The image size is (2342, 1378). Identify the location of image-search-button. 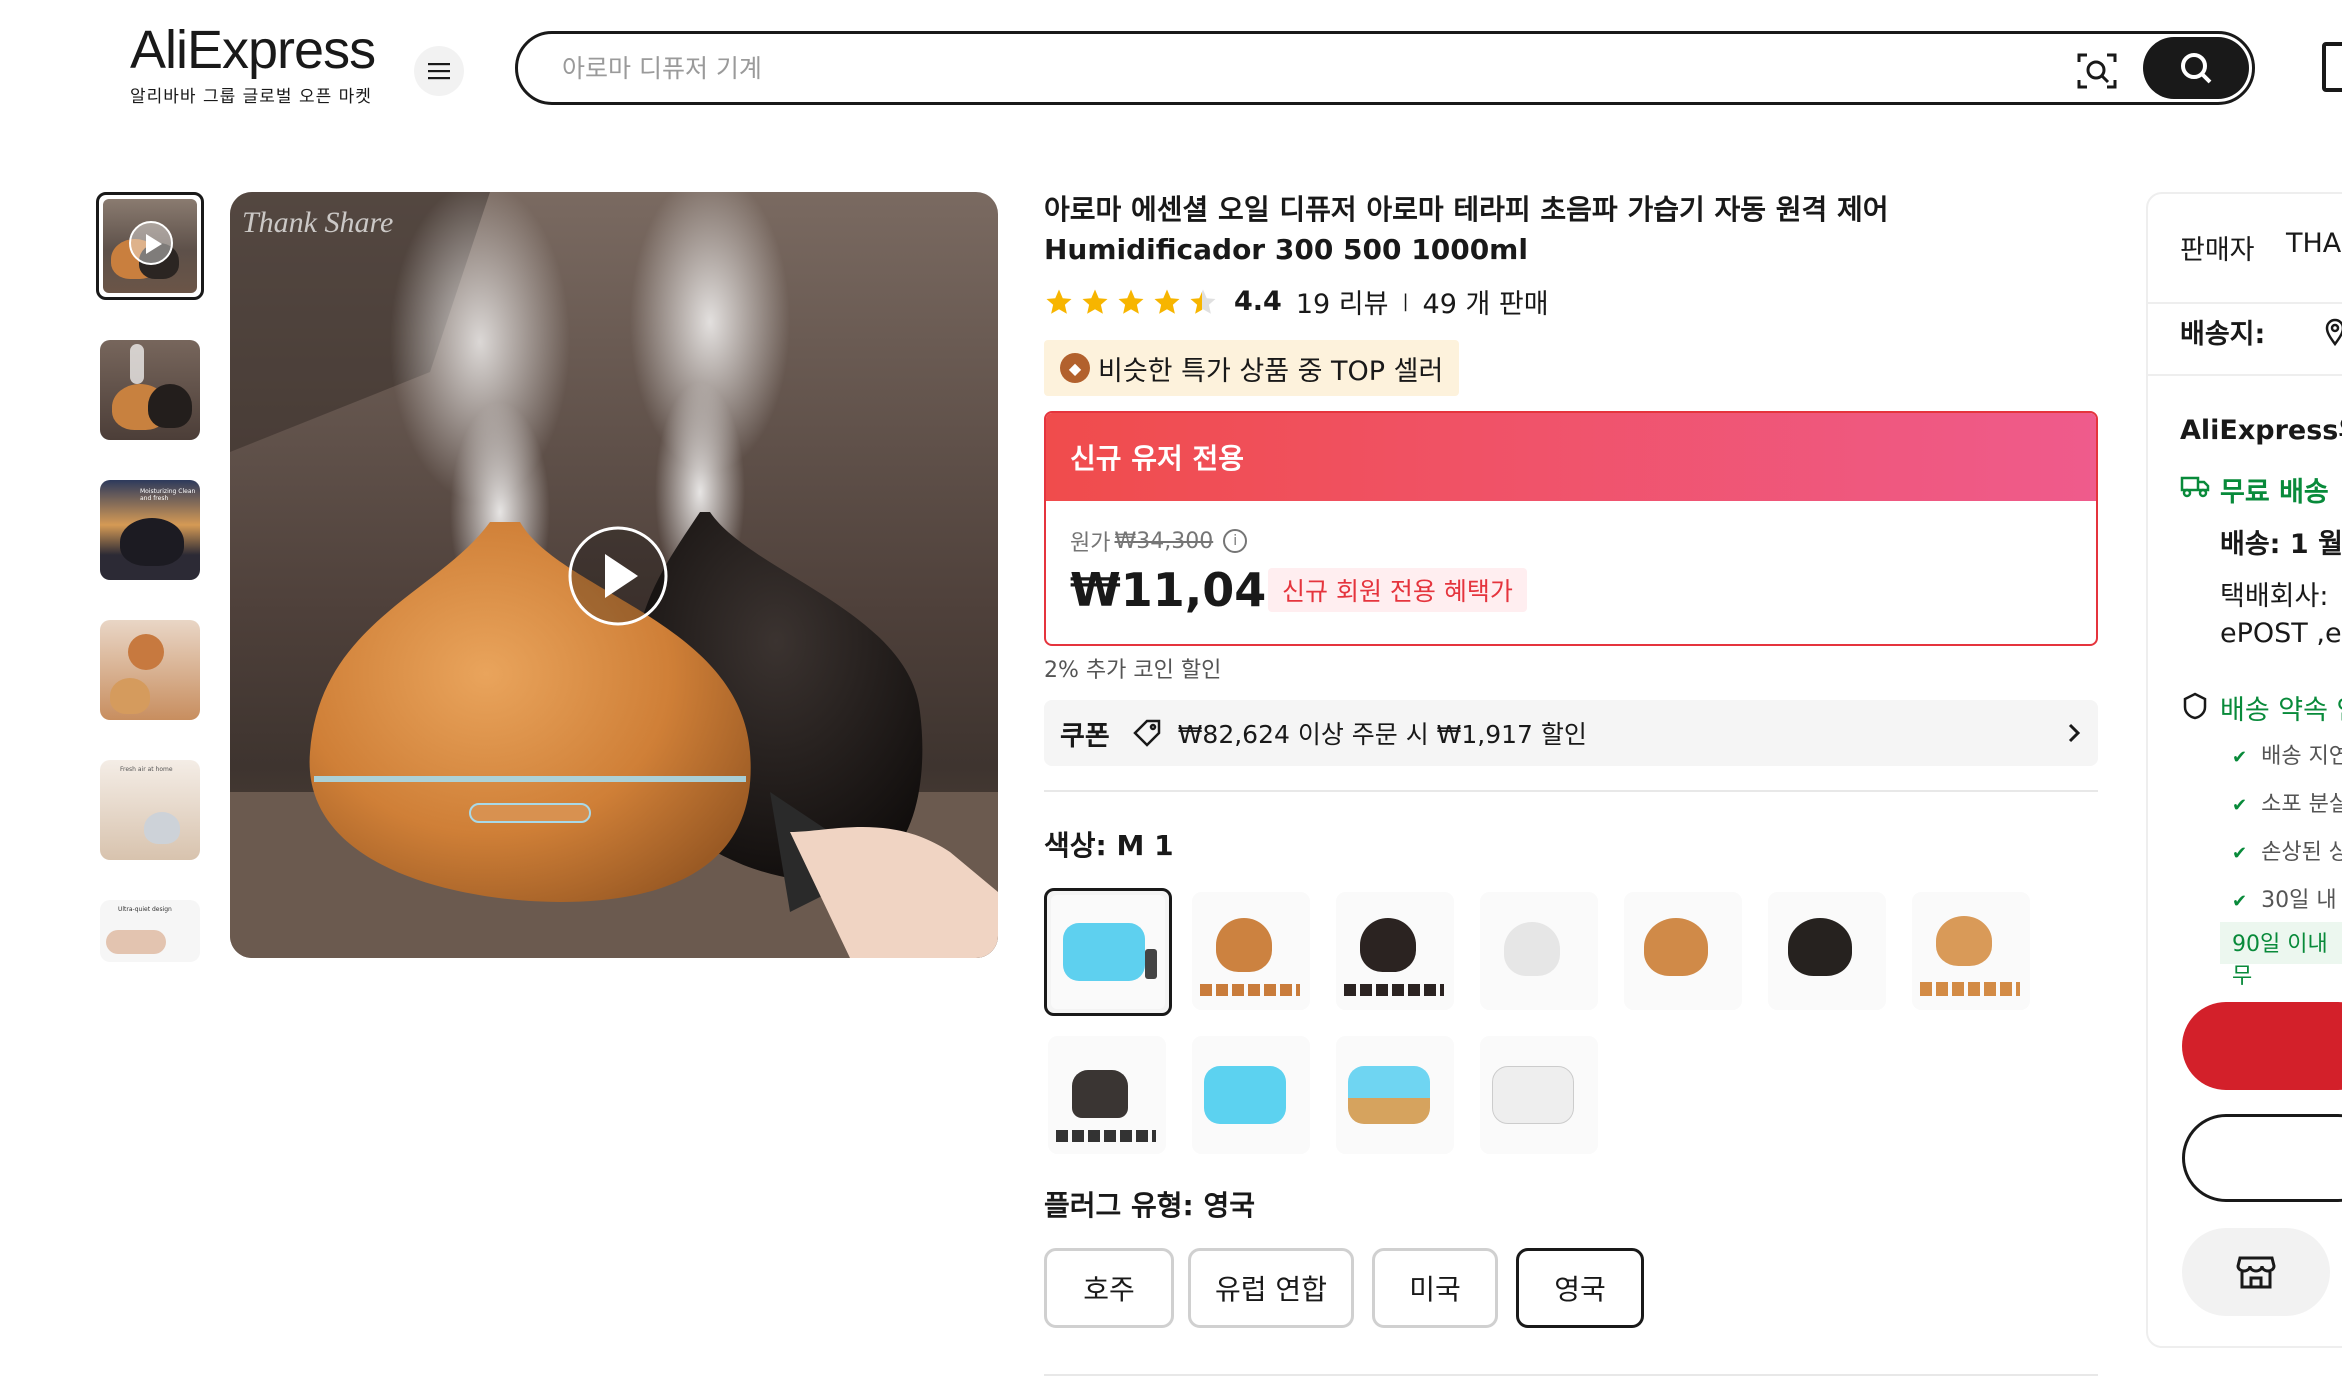
(2097, 71).